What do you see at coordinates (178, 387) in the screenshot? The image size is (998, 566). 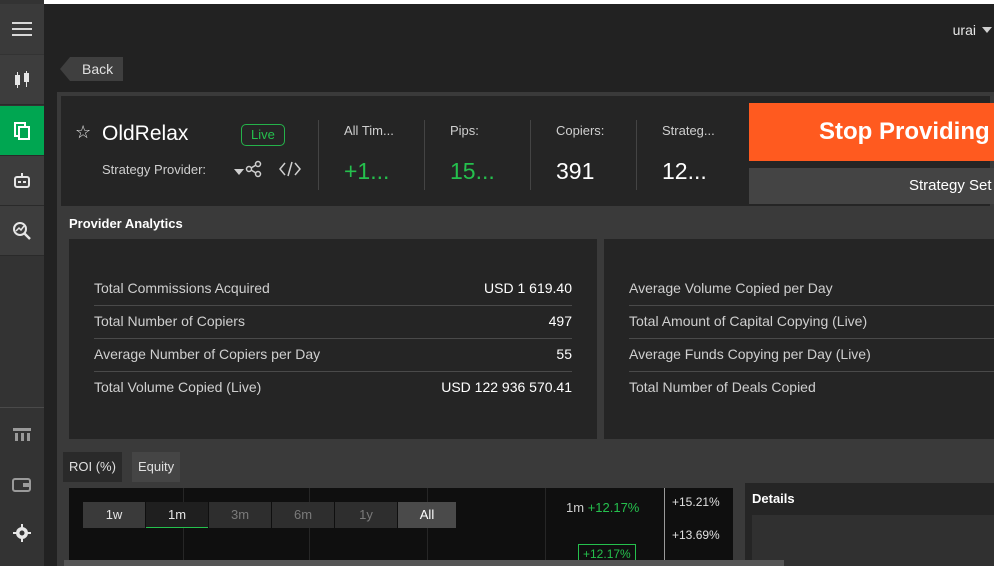 I see `analytics-label: Total Volume Copied (Live)` at bounding box center [178, 387].